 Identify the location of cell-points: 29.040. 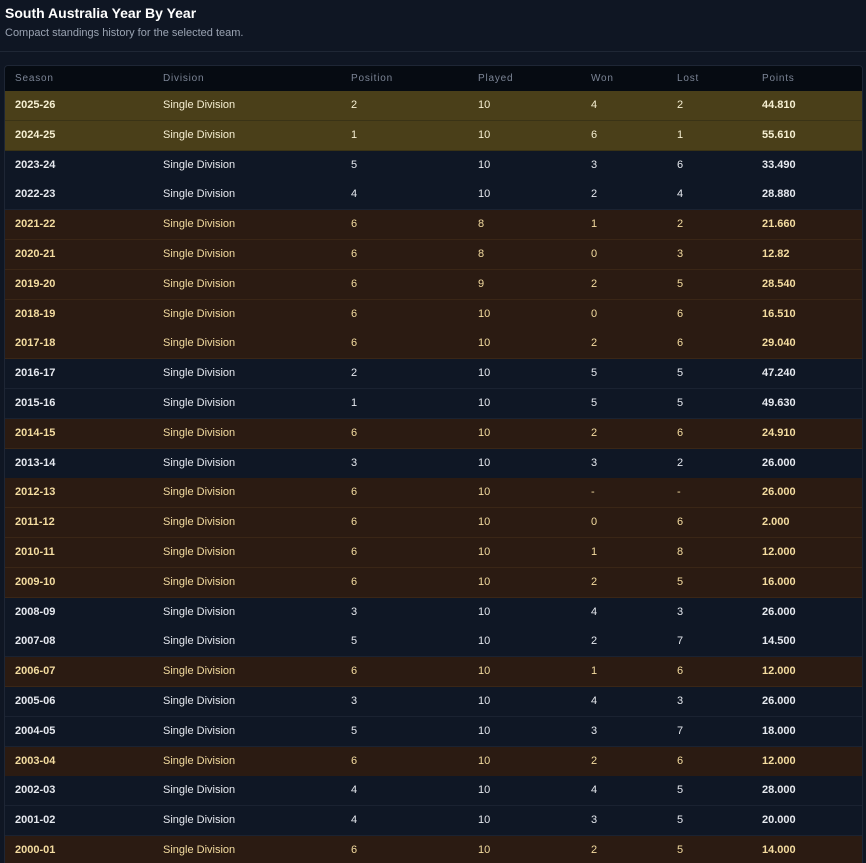
(779, 343).